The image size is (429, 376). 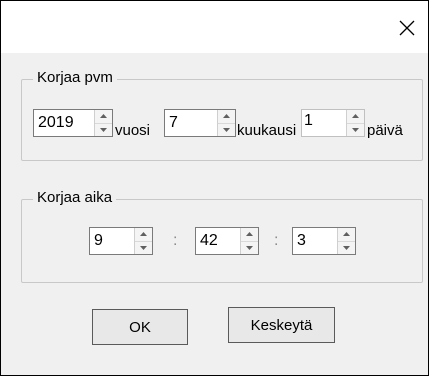 What do you see at coordinates (267, 130) in the screenshot?
I see `month-unit-label: kuukausi` at bounding box center [267, 130].